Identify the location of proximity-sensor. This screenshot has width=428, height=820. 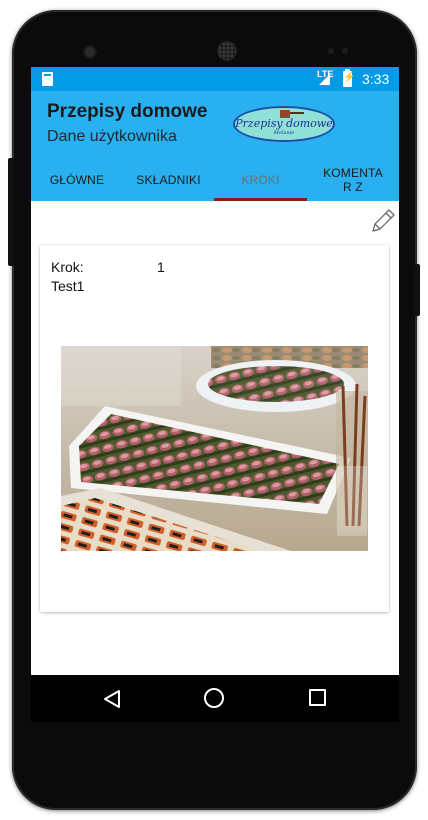
(331, 51).